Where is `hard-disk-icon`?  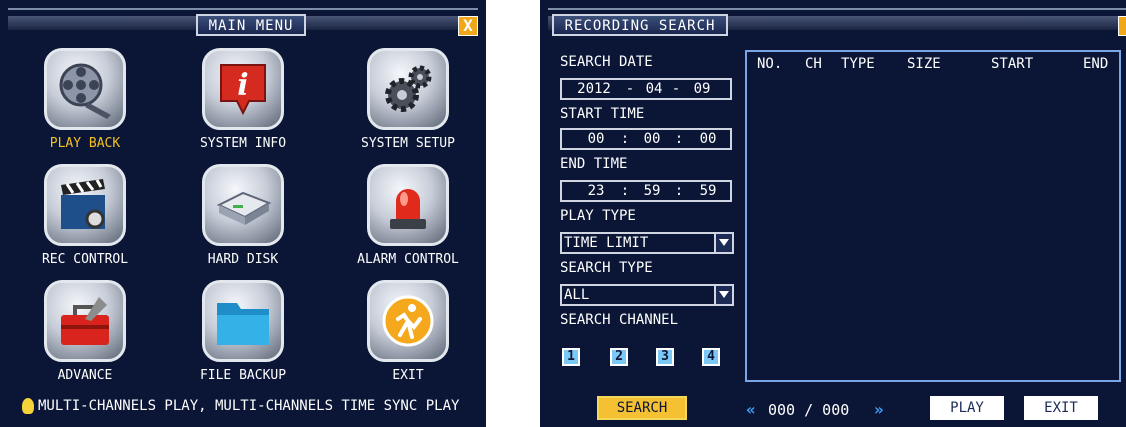
hard-disk-icon is located at coordinates (243, 205).